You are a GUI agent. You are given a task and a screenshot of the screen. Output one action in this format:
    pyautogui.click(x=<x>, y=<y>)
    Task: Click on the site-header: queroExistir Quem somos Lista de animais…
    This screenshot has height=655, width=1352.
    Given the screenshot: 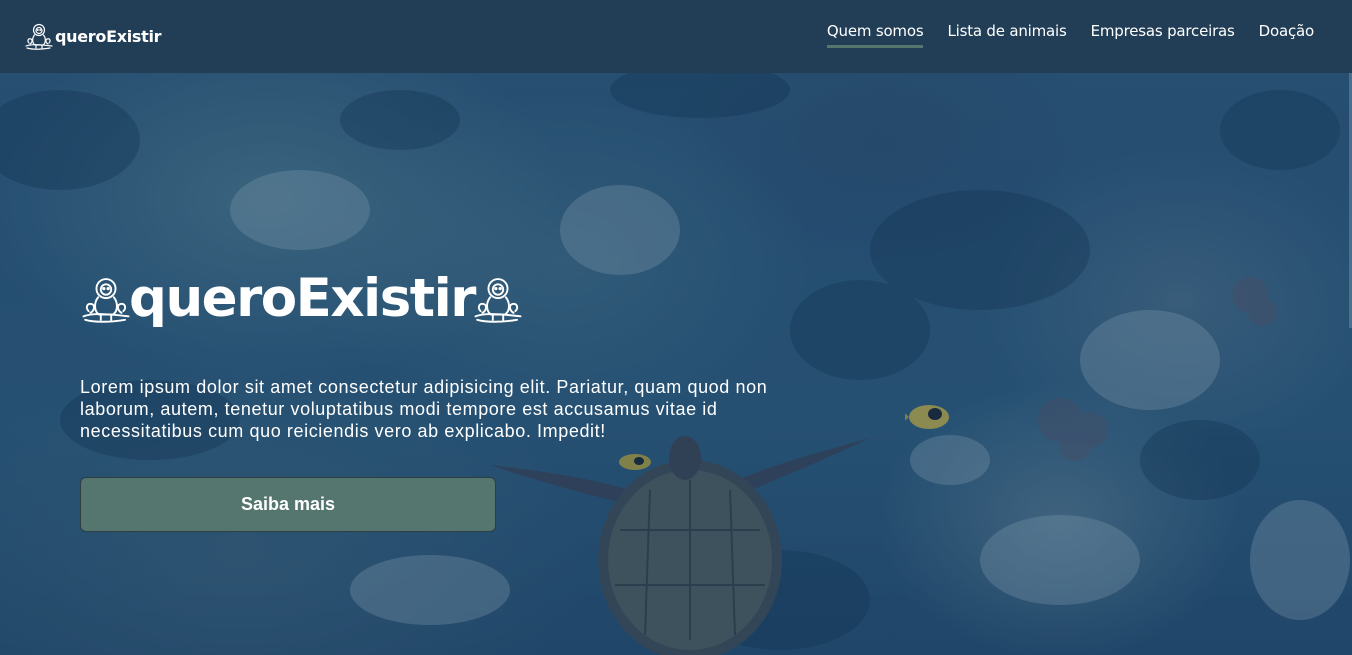 What is the action you would take?
    pyautogui.click(x=676, y=36)
    